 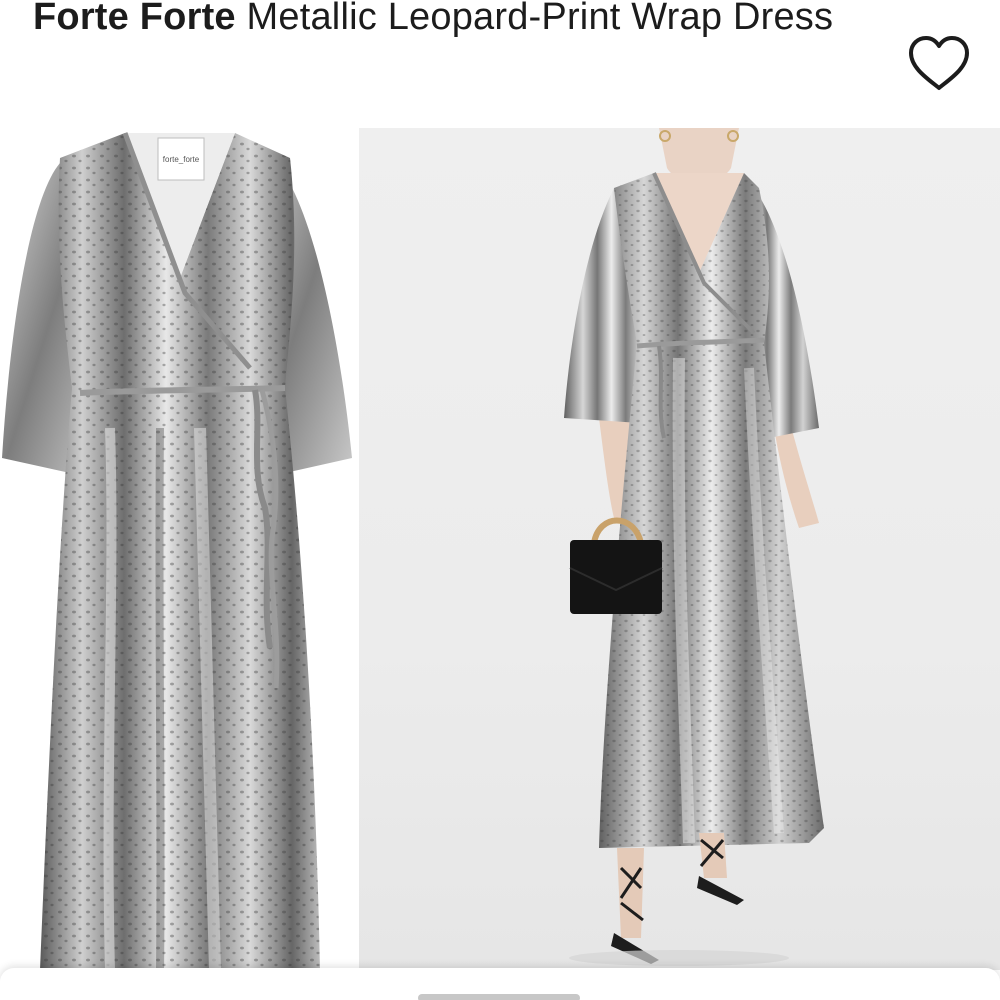 I want to click on sheet-drag-handle, so click(x=499, y=997).